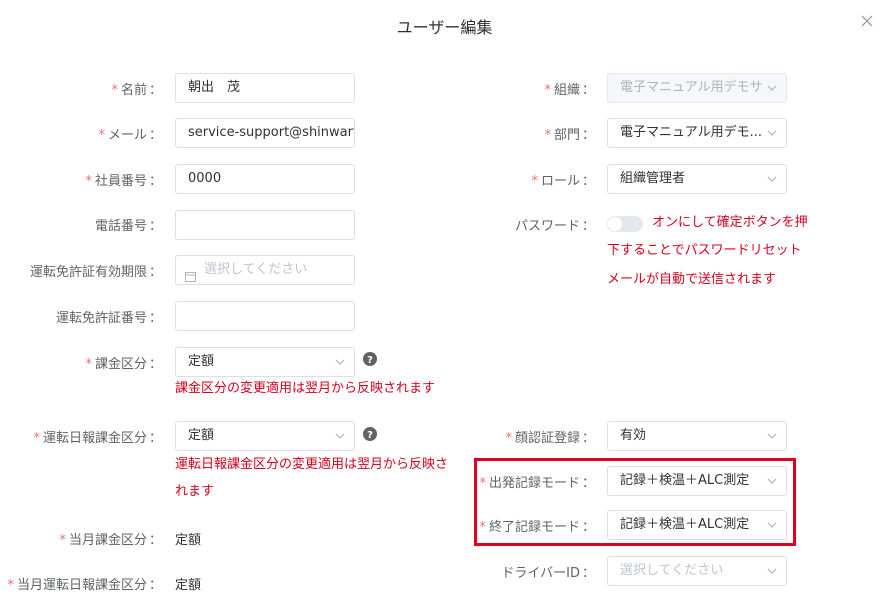  What do you see at coordinates (548, 573) in the screenshot?
I see `driver-id-label: ドライバーID：` at bounding box center [548, 573].